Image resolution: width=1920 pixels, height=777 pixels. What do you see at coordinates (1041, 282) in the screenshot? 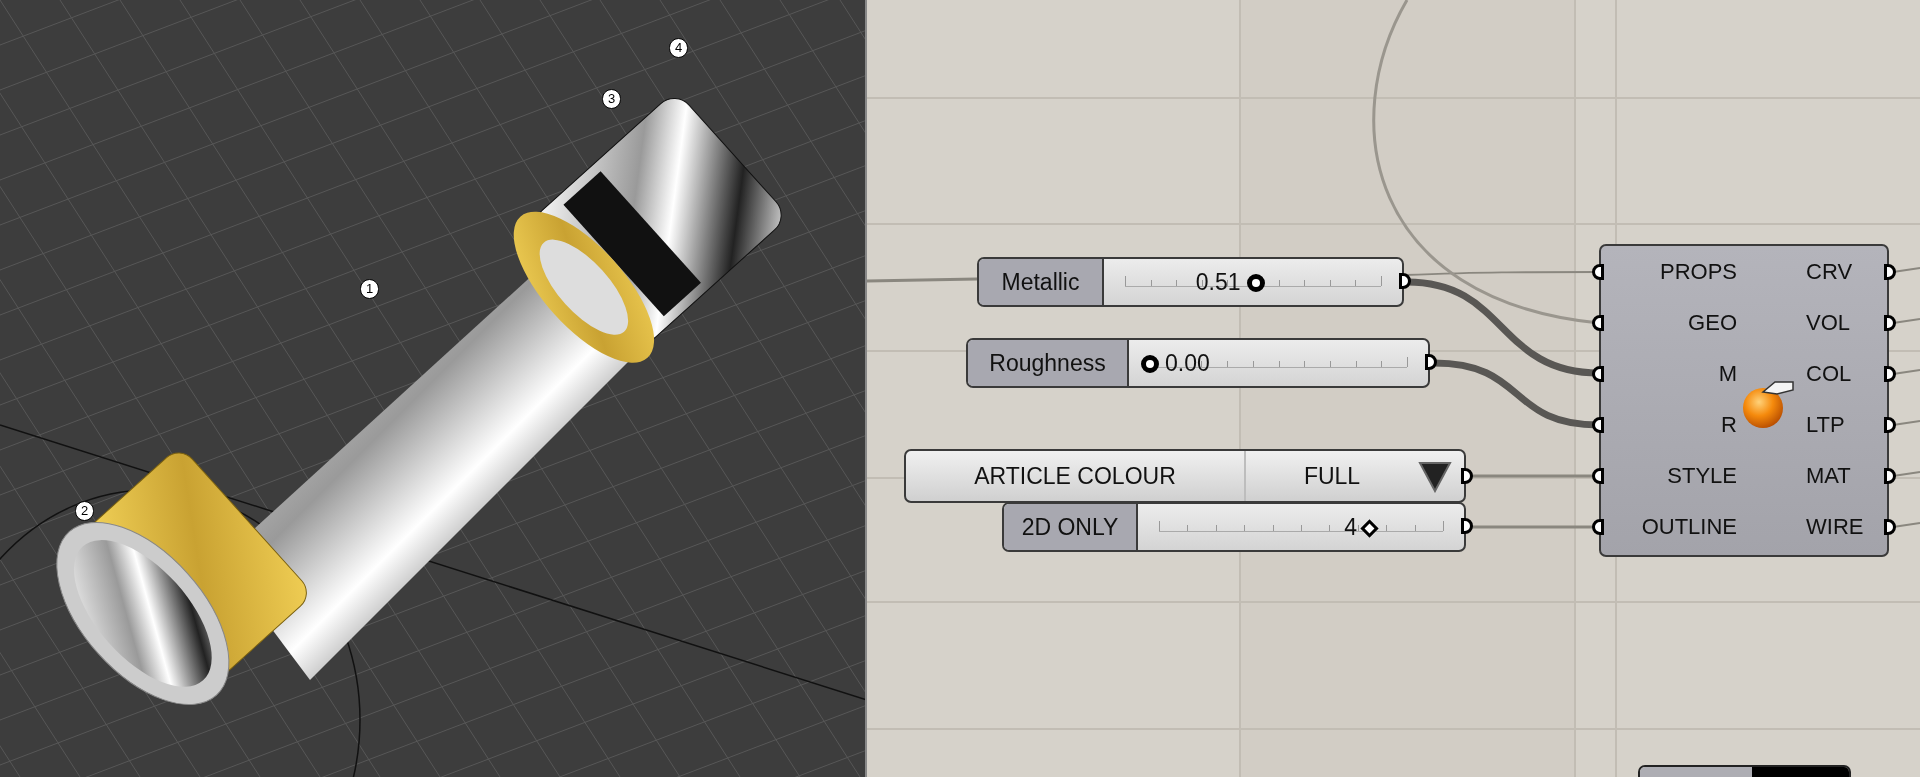
I see `slider-label: Metallic` at bounding box center [1041, 282].